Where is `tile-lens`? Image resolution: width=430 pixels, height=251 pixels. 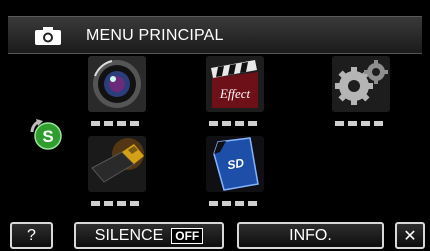
tile-lens is located at coordinates (117, 84).